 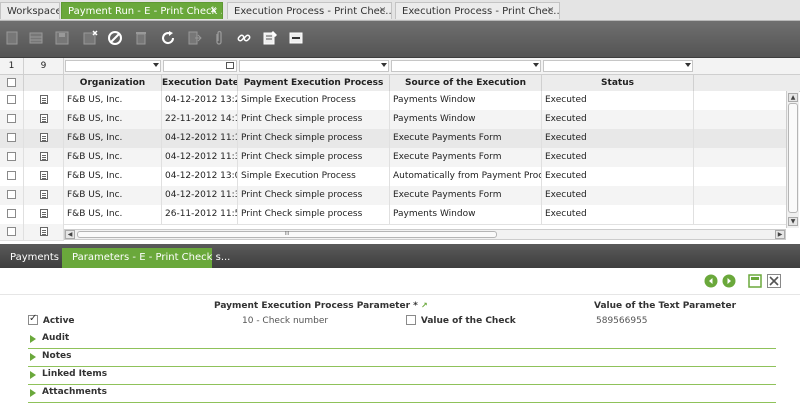 What do you see at coordinates (30, 10) in the screenshot?
I see `tab-workspace: Workspace` at bounding box center [30, 10].